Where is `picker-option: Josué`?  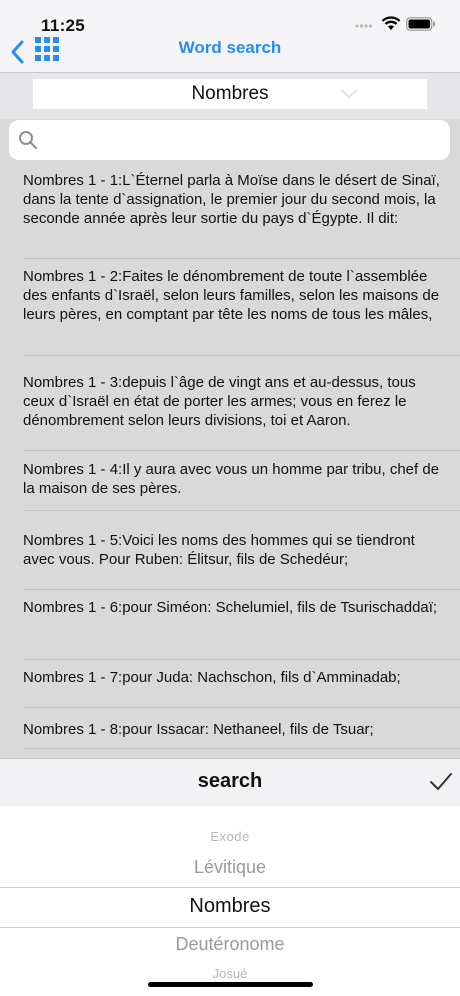
picker-option: Josué is located at coordinates (230, 973).